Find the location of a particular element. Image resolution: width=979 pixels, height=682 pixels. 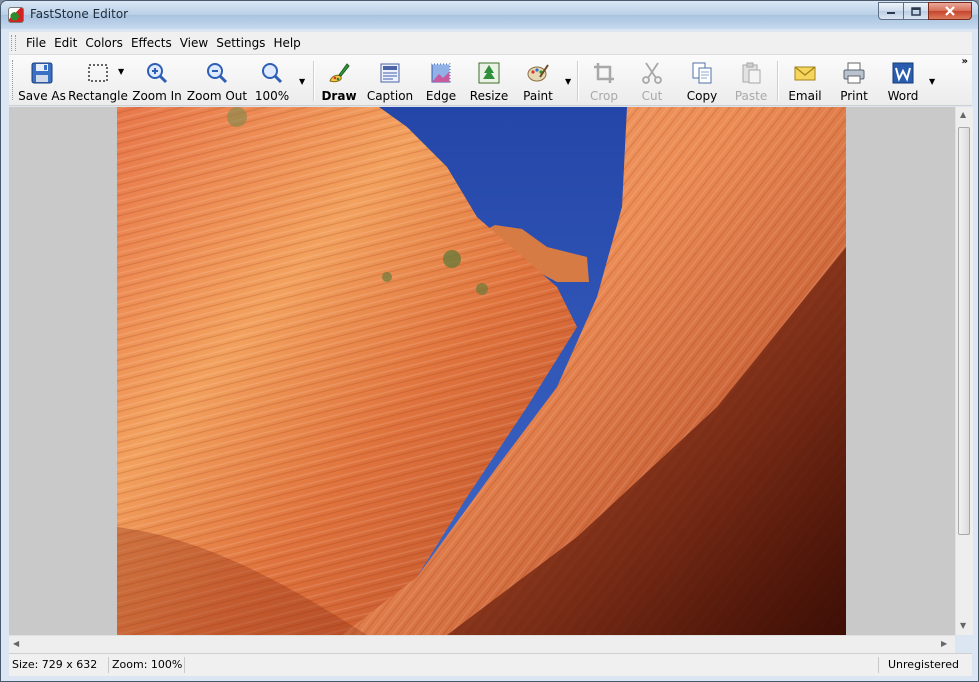

word-button: Word is located at coordinates (903, 80).